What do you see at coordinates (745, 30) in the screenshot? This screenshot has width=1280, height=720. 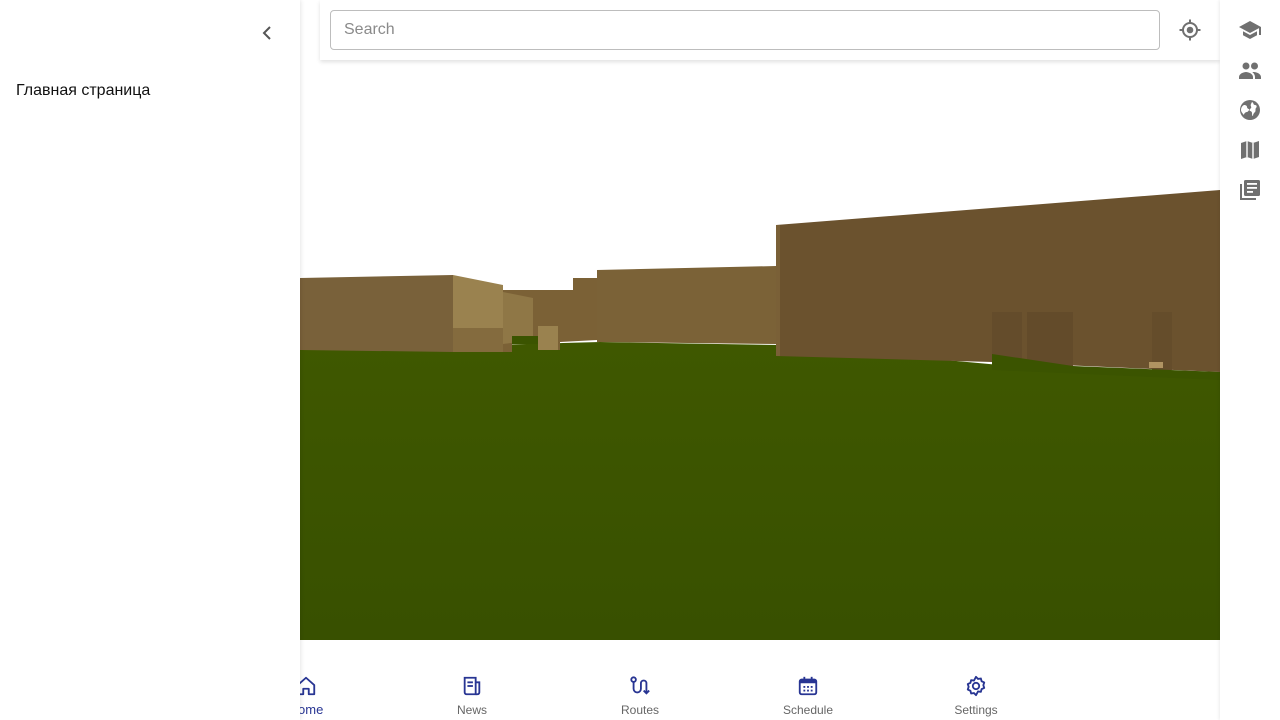 I see `search-input` at bounding box center [745, 30].